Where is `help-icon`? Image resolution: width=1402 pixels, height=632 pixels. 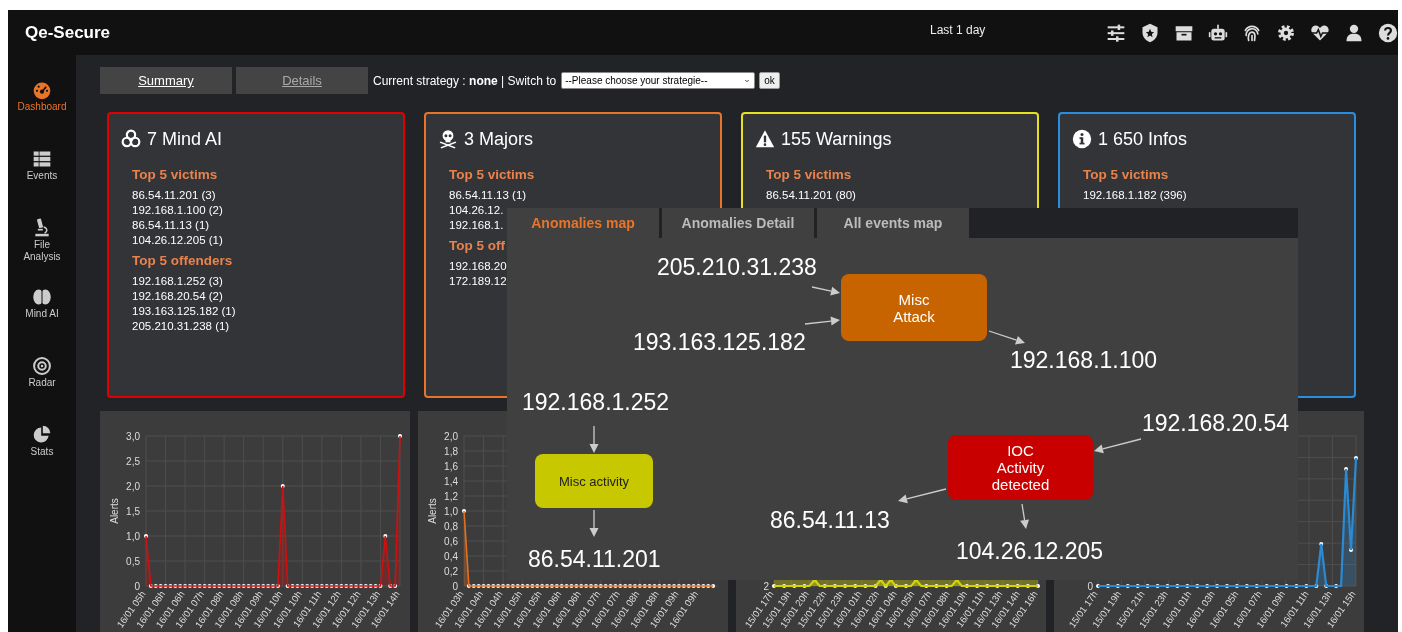 help-icon is located at coordinates (1388, 32).